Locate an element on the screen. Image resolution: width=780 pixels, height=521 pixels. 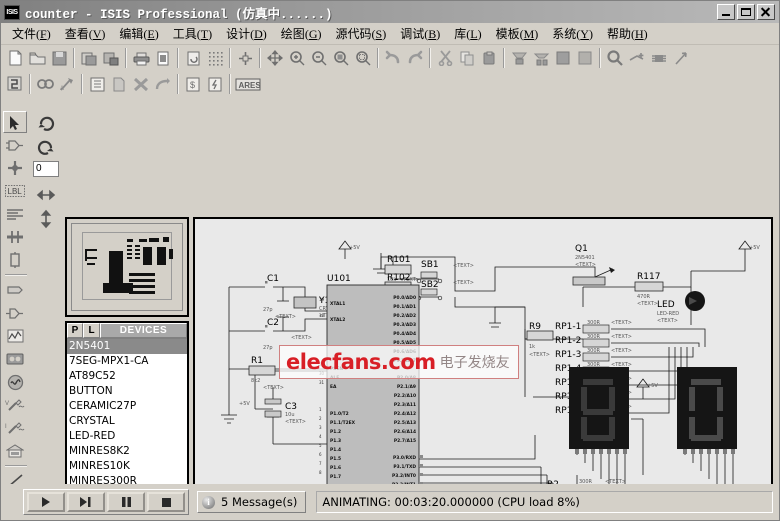
text-script-icon is located at coordinates (15, 214).